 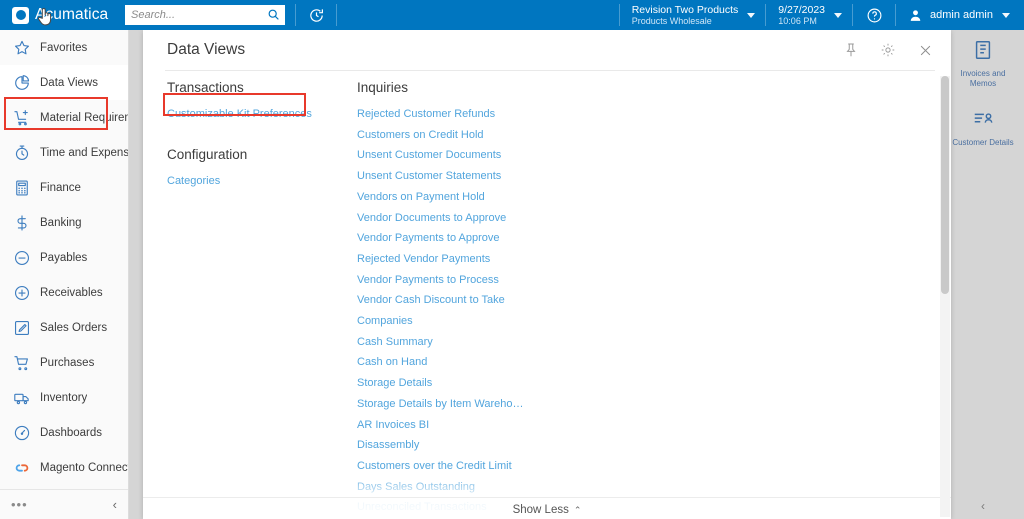 What do you see at coordinates (982, 124) in the screenshot?
I see `rail-item-customer-details: Customer Details` at bounding box center [982, 124].